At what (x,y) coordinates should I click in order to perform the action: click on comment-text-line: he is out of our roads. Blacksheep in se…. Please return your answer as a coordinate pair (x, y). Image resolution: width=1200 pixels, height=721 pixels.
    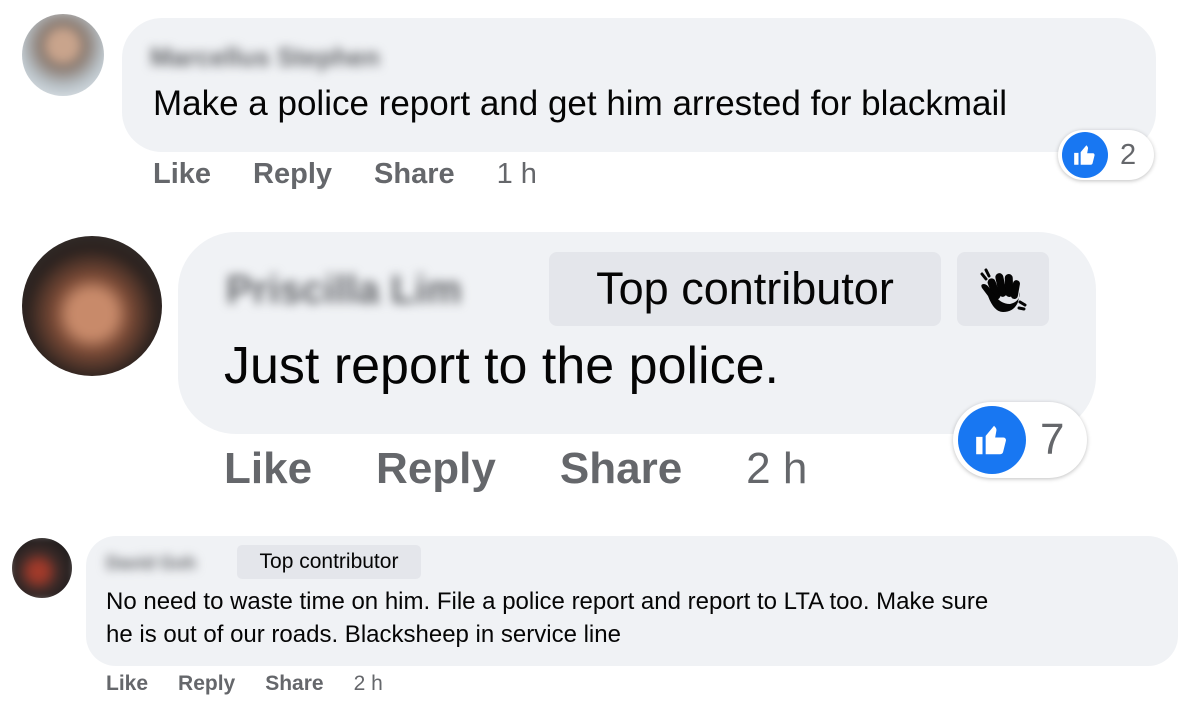
    Looking at the image, I should click on (363, 634).